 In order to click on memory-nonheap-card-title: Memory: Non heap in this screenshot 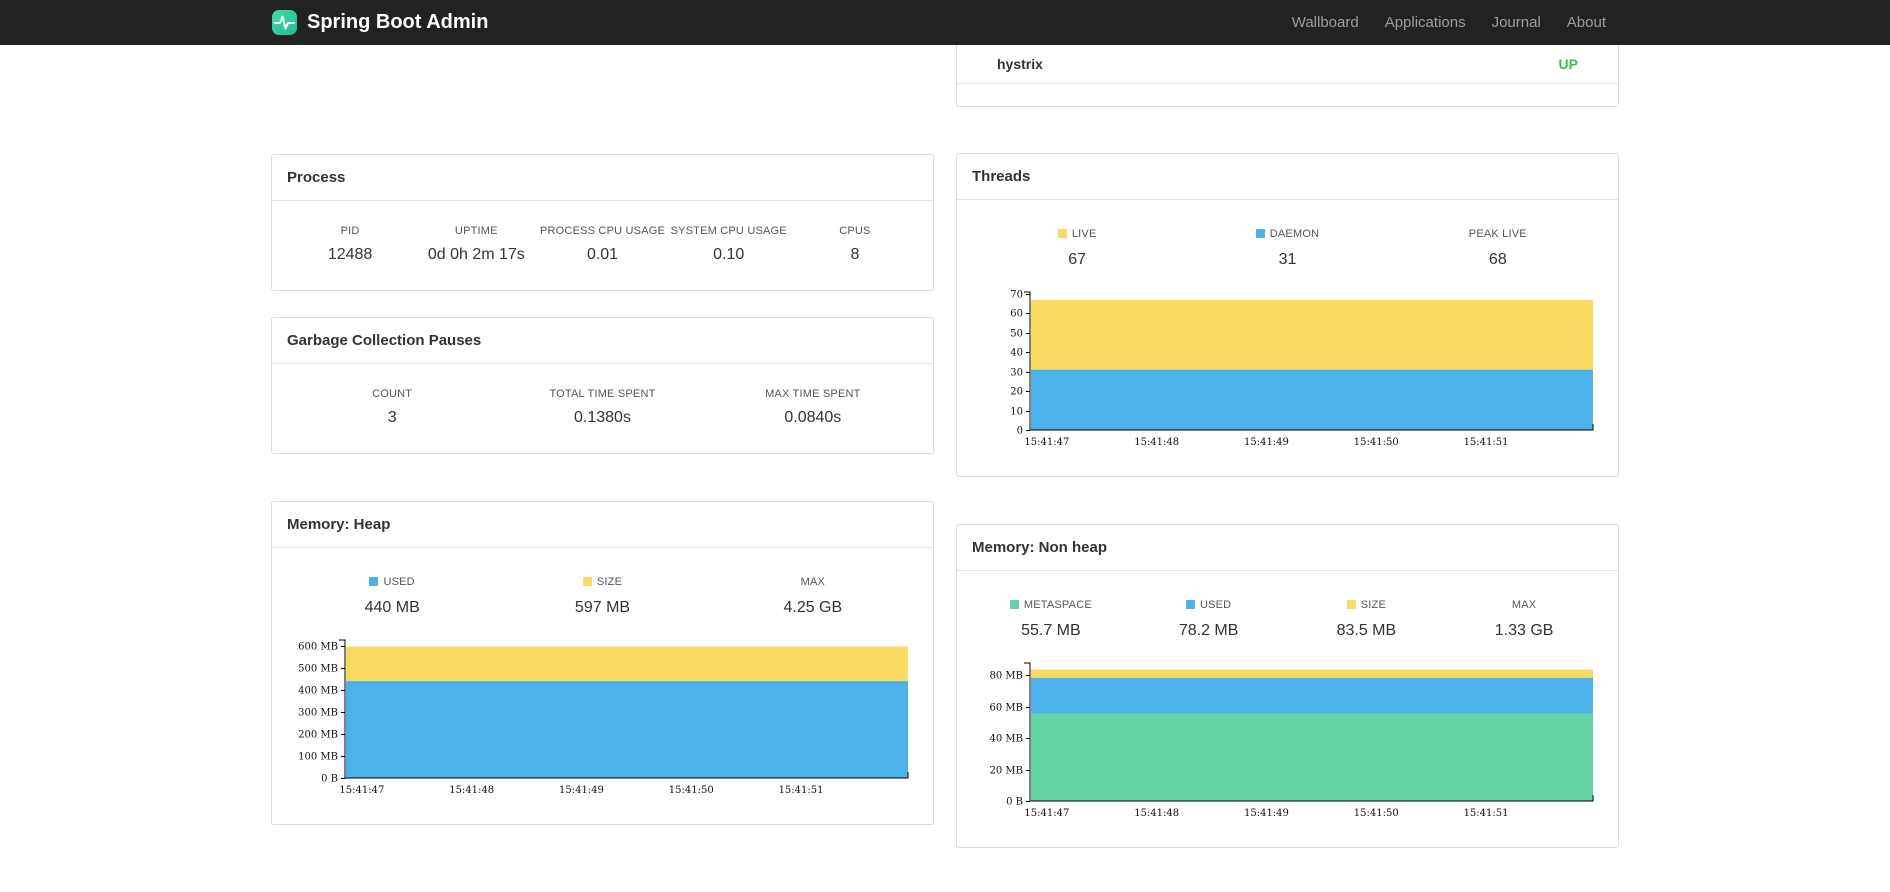, I will do `click(1287, 548)`.